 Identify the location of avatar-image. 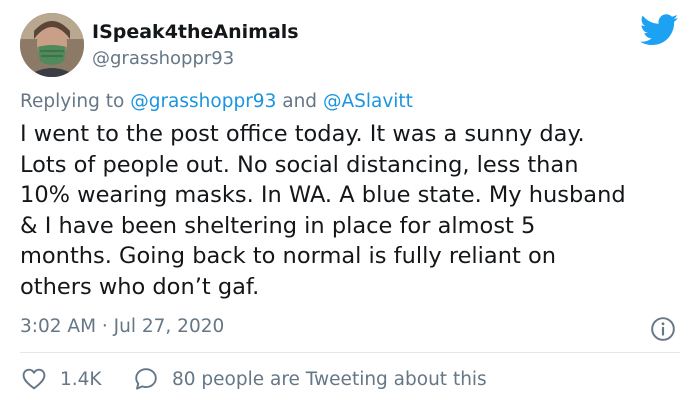
(52, 45).